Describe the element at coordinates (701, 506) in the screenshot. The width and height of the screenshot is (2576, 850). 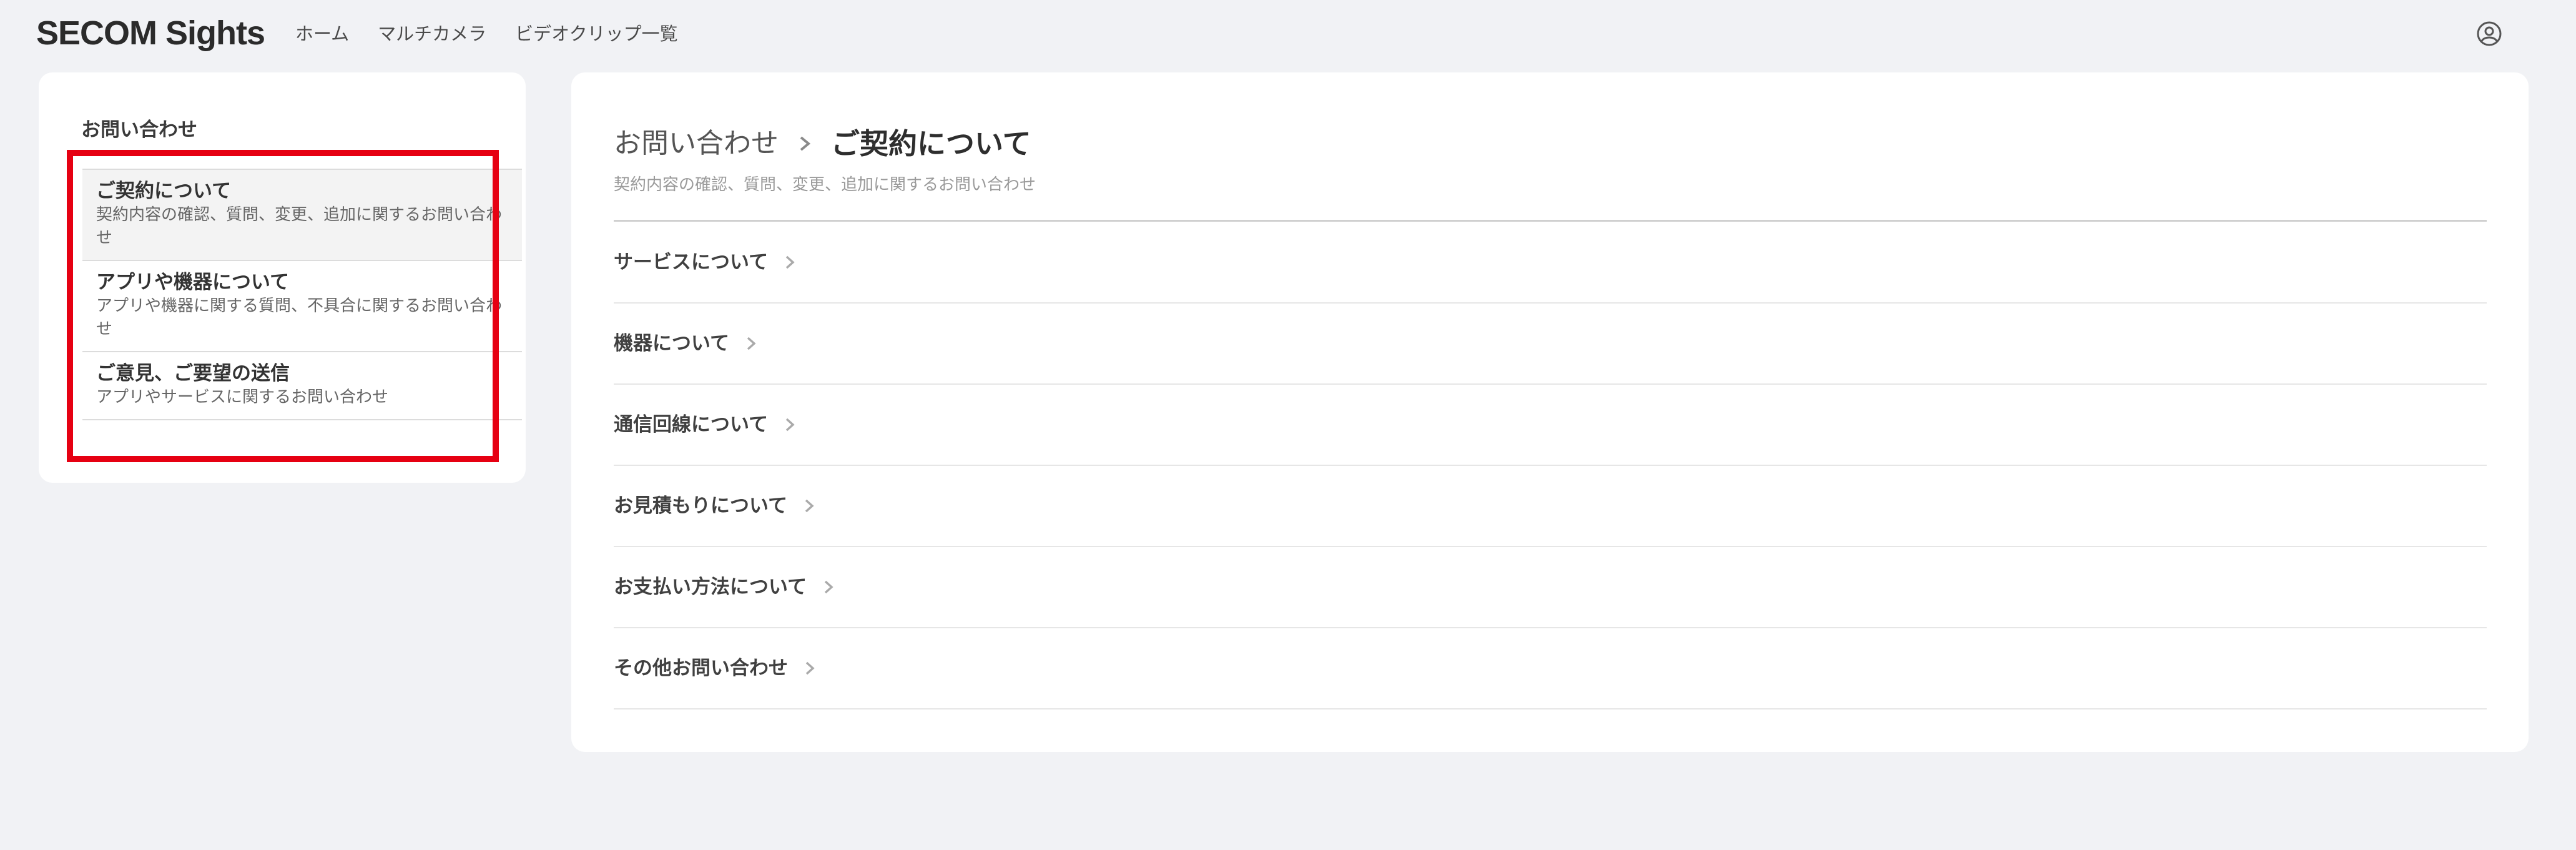
I see `menu-item-label: お見積もりについて` at that location.